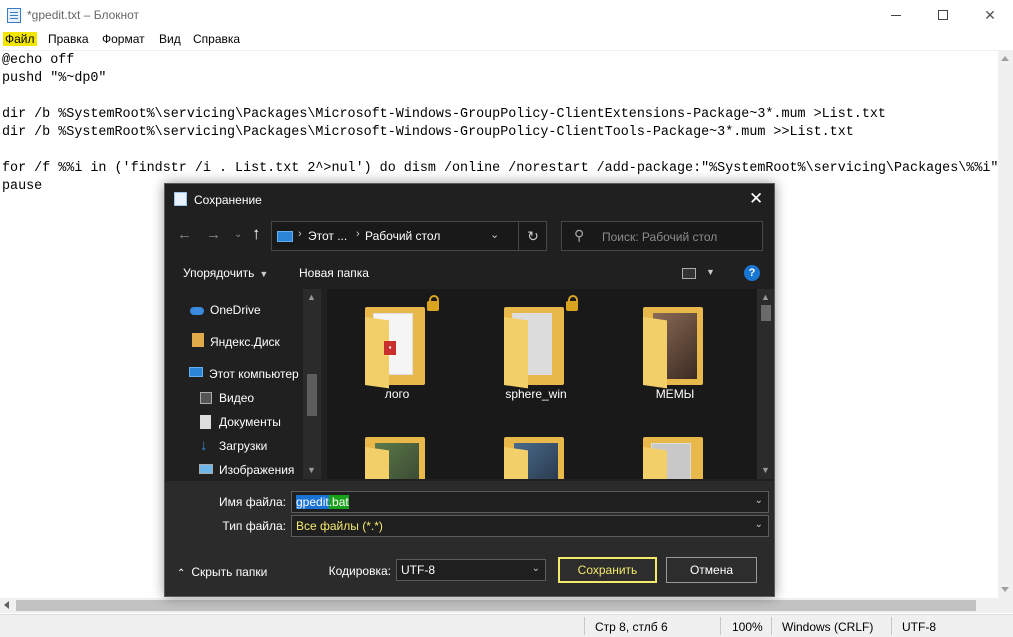 This screenshot has width=1013, height=637. Describe the element at coordinates (256, 234) in the screenshot. I see `up-arrow-icon: ↑` at that location.